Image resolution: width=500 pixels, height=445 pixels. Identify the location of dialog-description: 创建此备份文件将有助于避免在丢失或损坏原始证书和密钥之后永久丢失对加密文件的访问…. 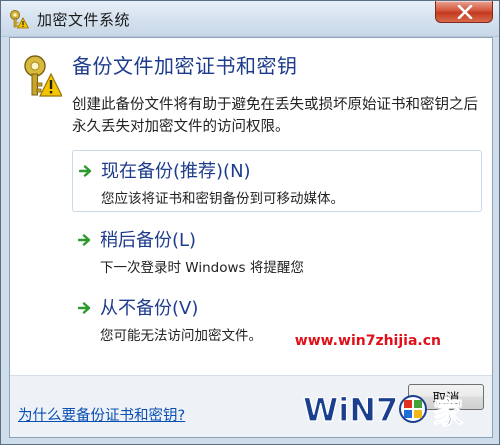
(275, 116).